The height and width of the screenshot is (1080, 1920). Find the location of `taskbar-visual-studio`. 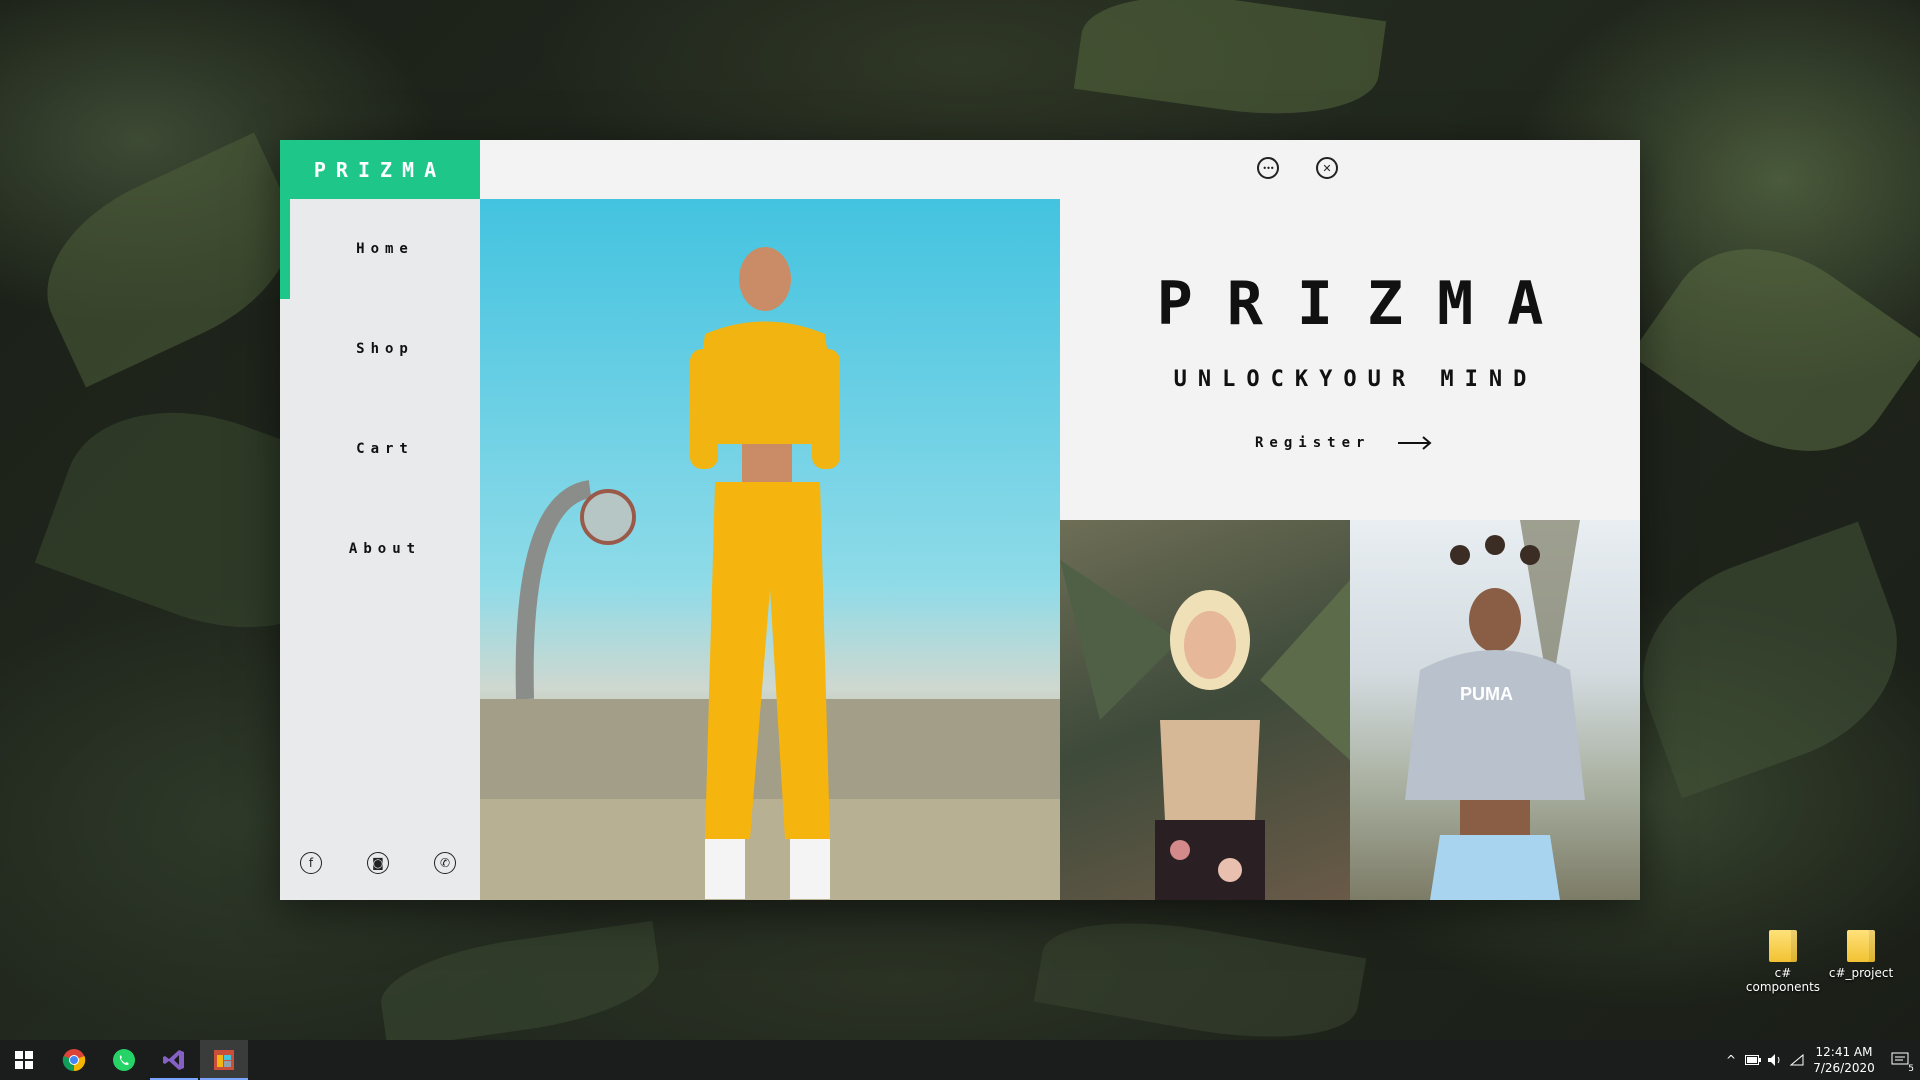

taskbar-visual-studio is located at coordinates (174, 1060).